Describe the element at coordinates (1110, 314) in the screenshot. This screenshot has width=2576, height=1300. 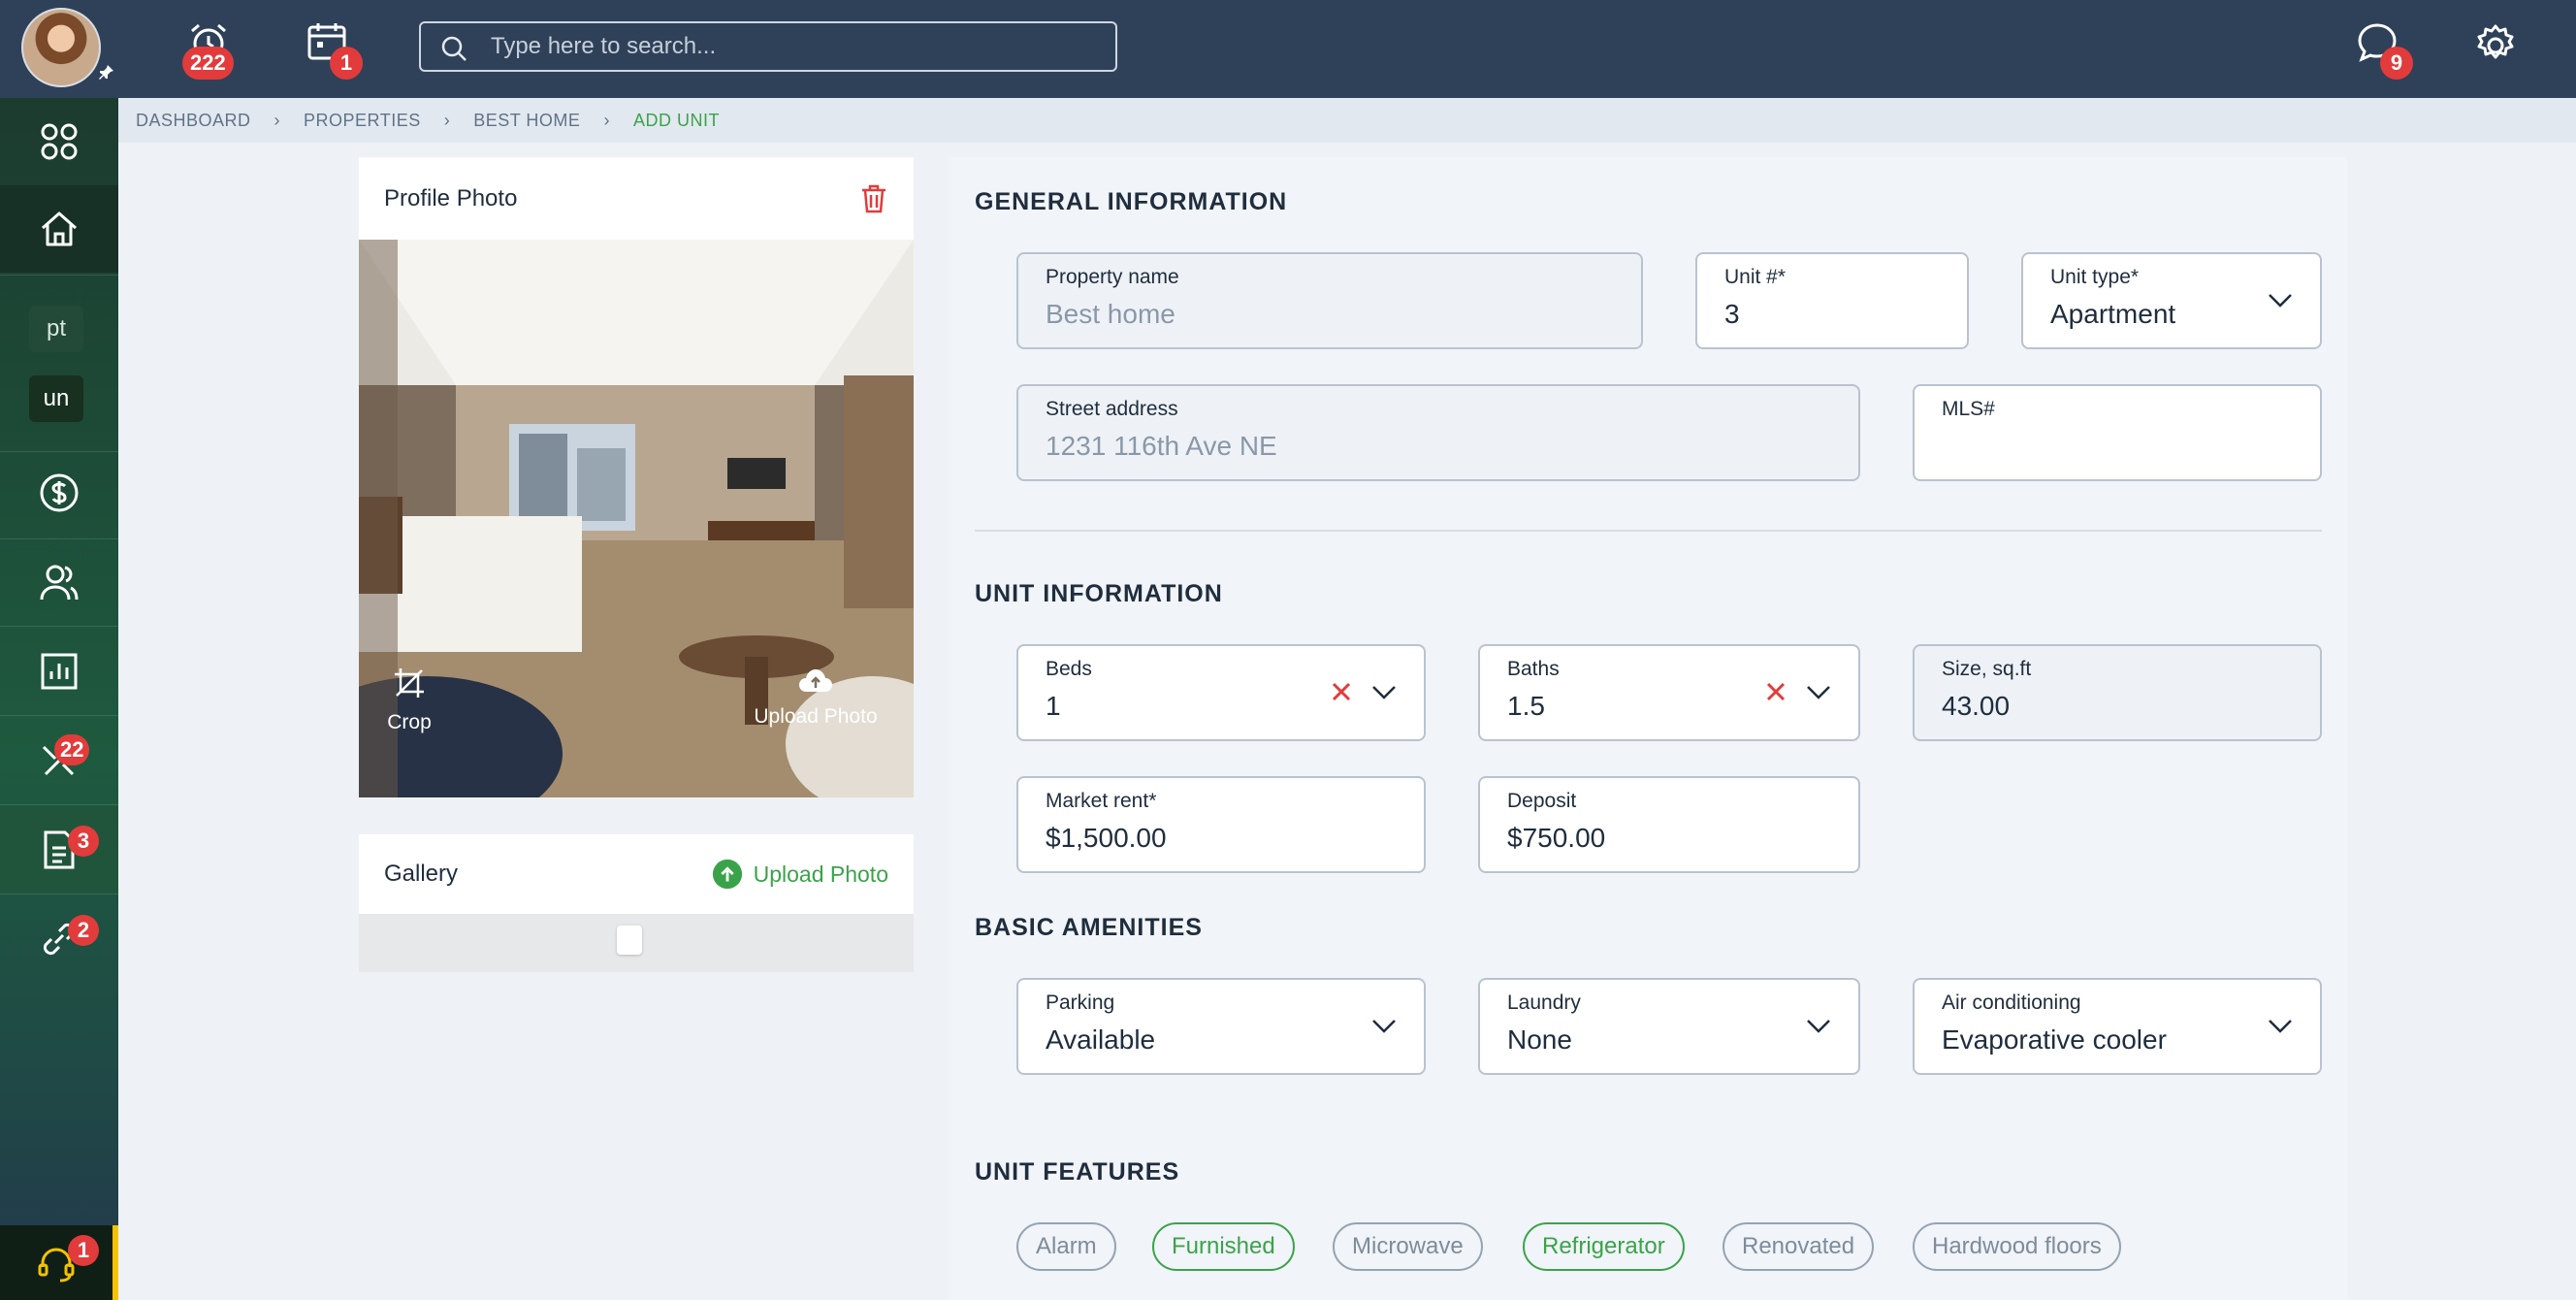
I see `property-name-value: Best home` at that location.